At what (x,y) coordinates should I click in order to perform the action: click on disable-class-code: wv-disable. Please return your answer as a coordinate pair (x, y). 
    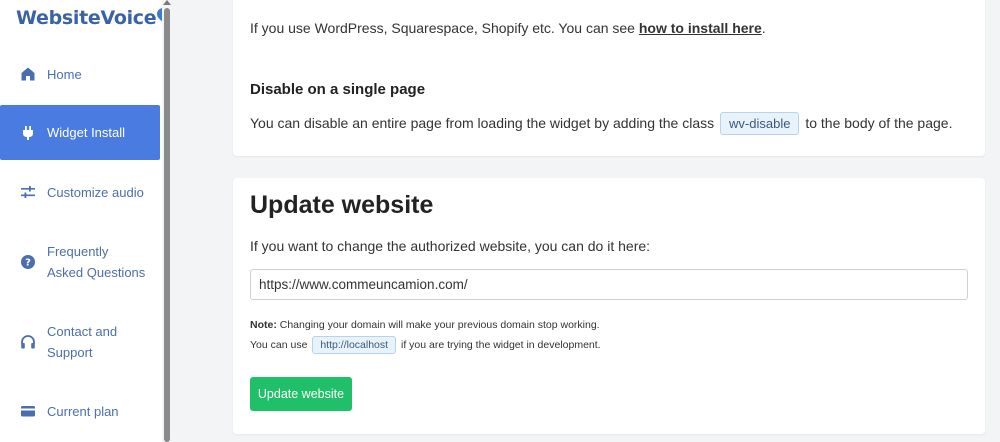
    Looking at the image, I should click on (760, 123).